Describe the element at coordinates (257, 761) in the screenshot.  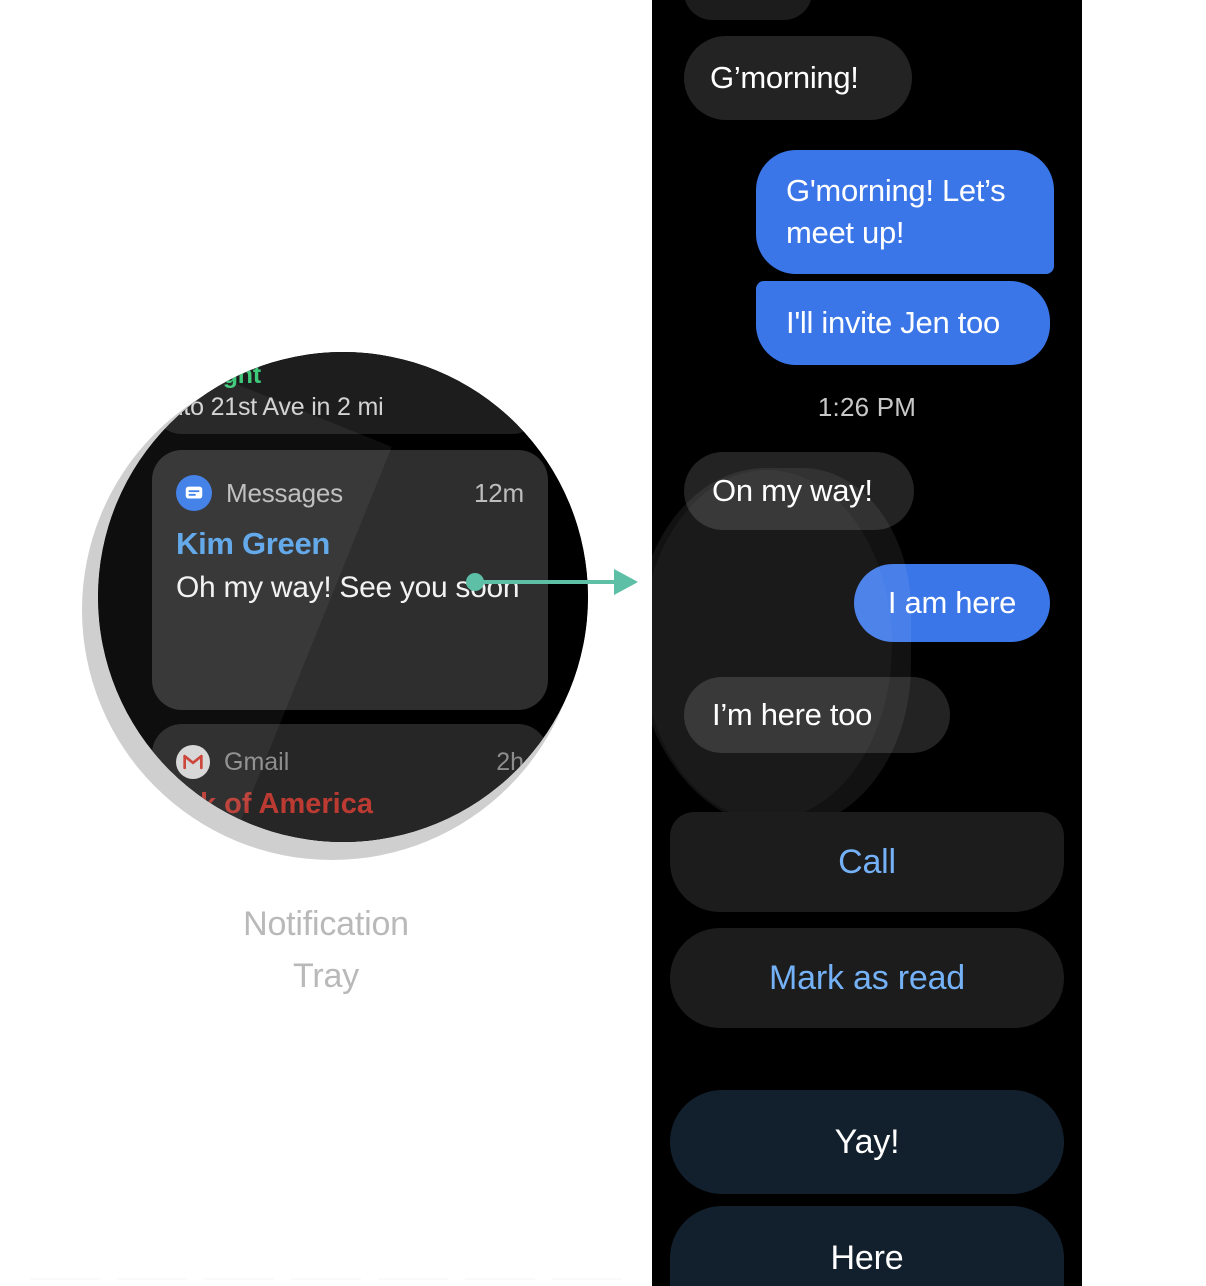
I see `gmail-app-name: Gmail` at that location.